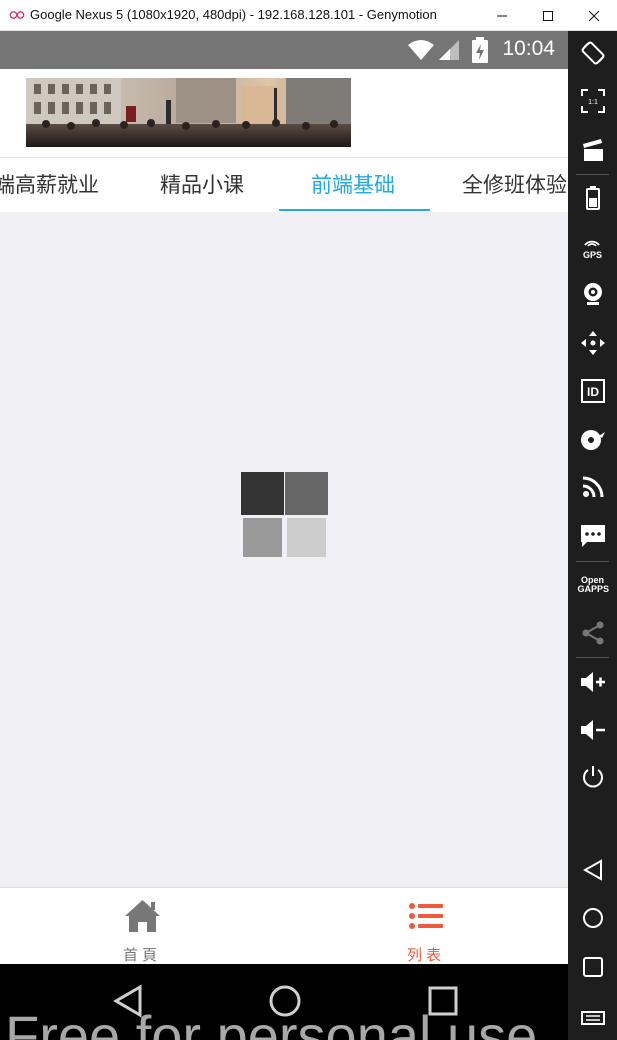 This screenshot has height=1040, width=617. I want to click on capture-button, so click(592, 150).